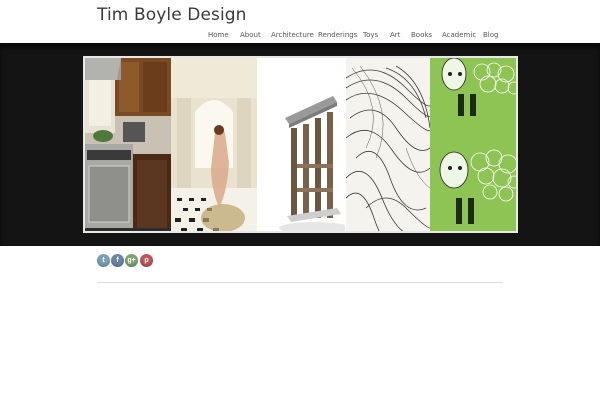 The height and width of the screenshot is (400, 600). What do you see at coordinates (337, 35) in the screenshot?
I see `nav-renderings: Renderings` at bounding box center [337, 35].